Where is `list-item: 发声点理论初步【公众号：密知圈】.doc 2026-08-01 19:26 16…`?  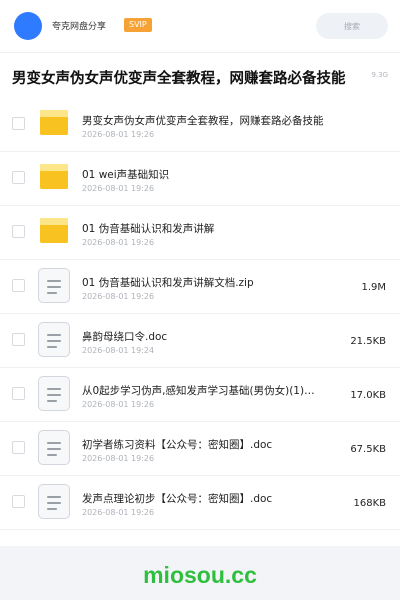
list-item: 发声点理论初步【公众号：密知圈】.doc 2026-08-01 19:26 16… is located at coordinates (200, 503).